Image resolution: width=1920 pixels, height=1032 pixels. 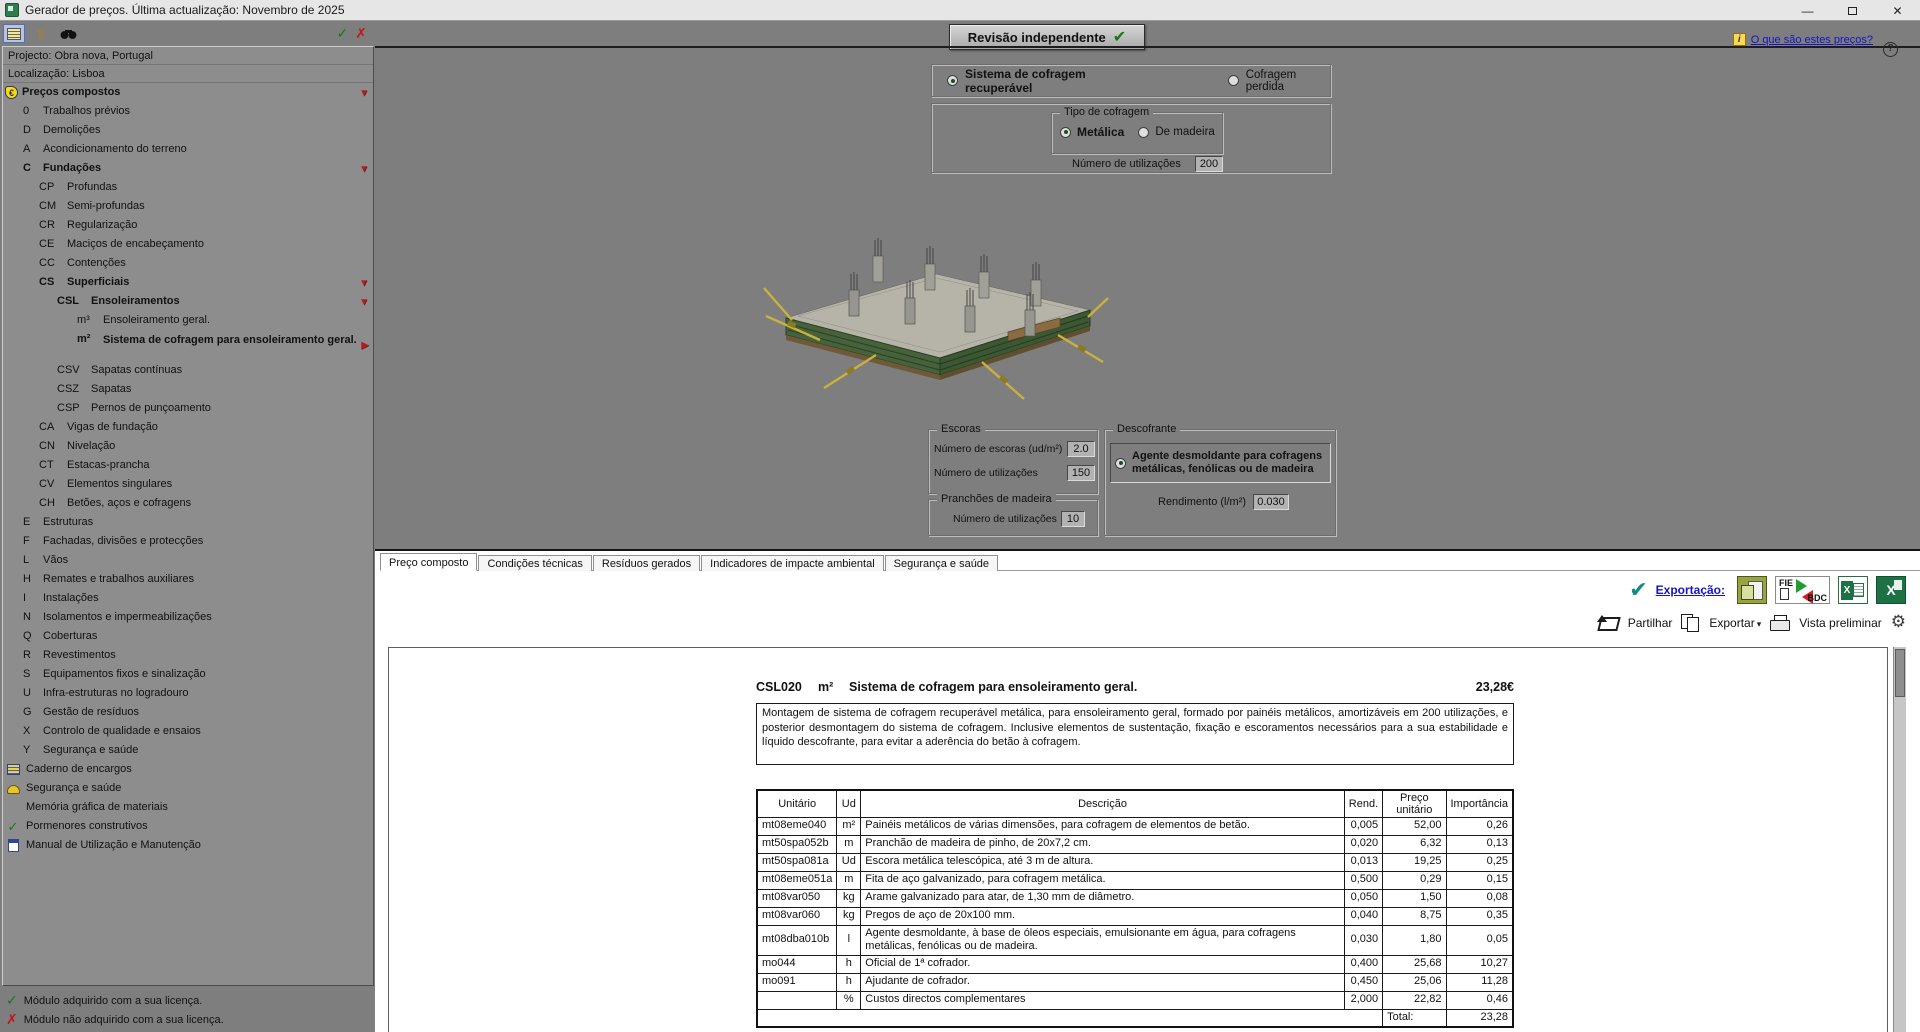 What do you see at coordinates (188, 674) in the screenshot?
I see `sidebar-item-S: S Equipamentos fixos e sinalização` at bounding box center [188, 674].